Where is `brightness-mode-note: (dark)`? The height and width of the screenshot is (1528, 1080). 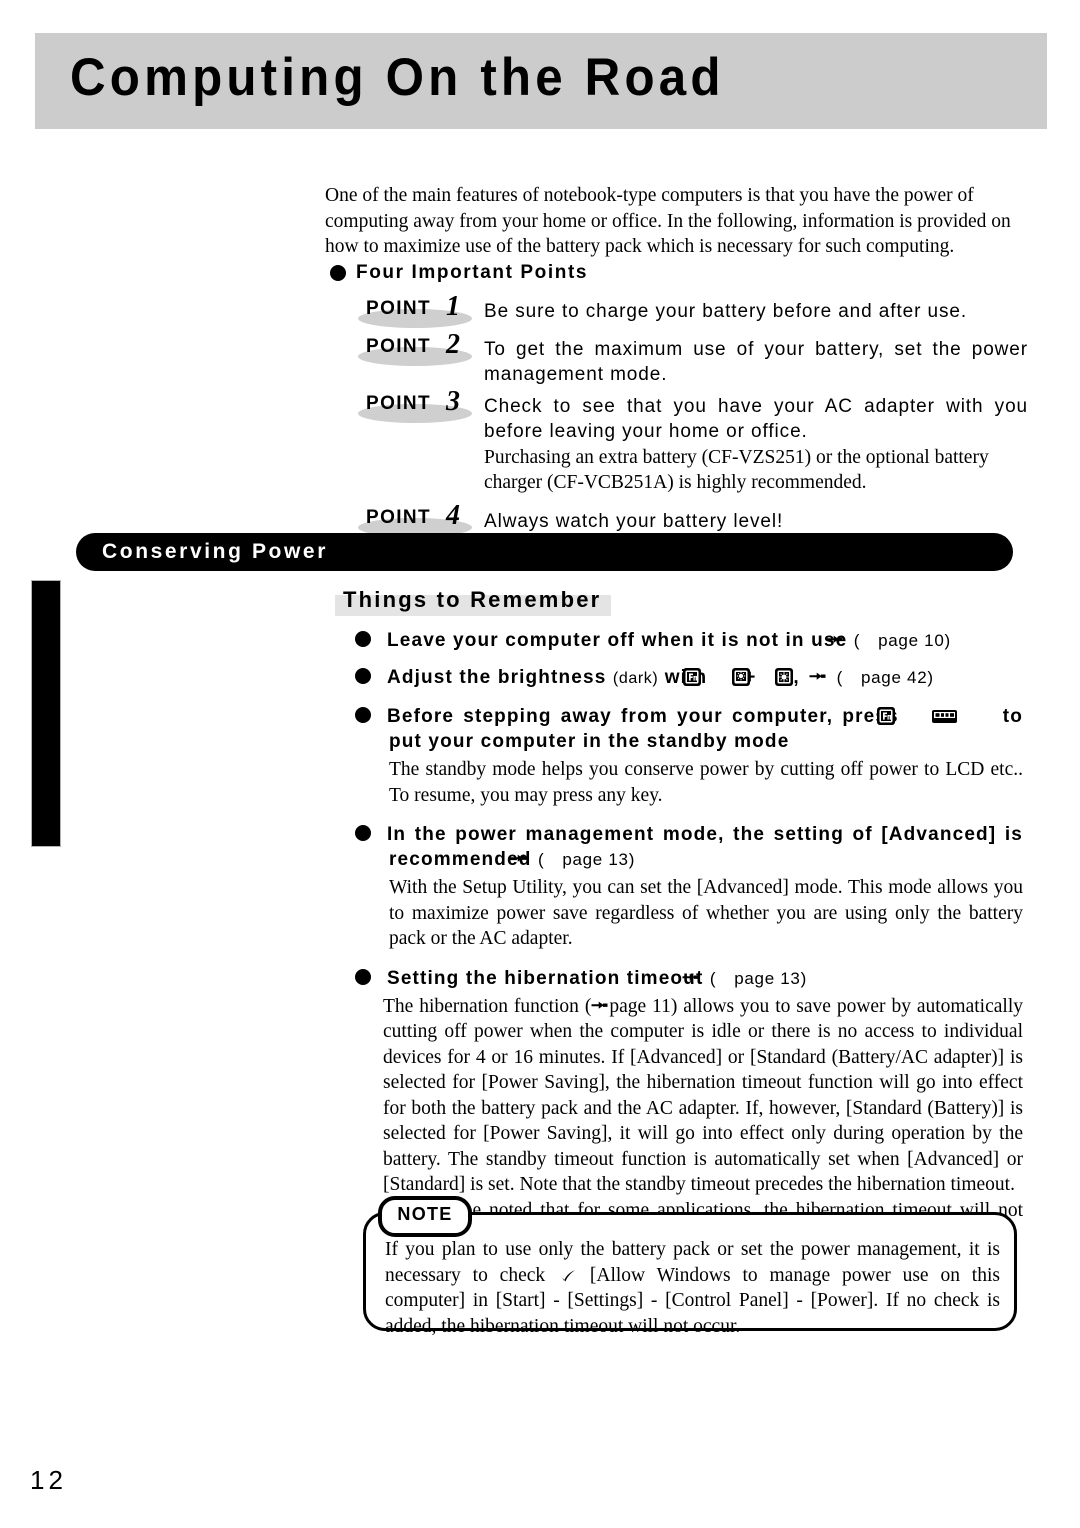 brightness-mode-note: (dark) is located at coordinates (635, 678).